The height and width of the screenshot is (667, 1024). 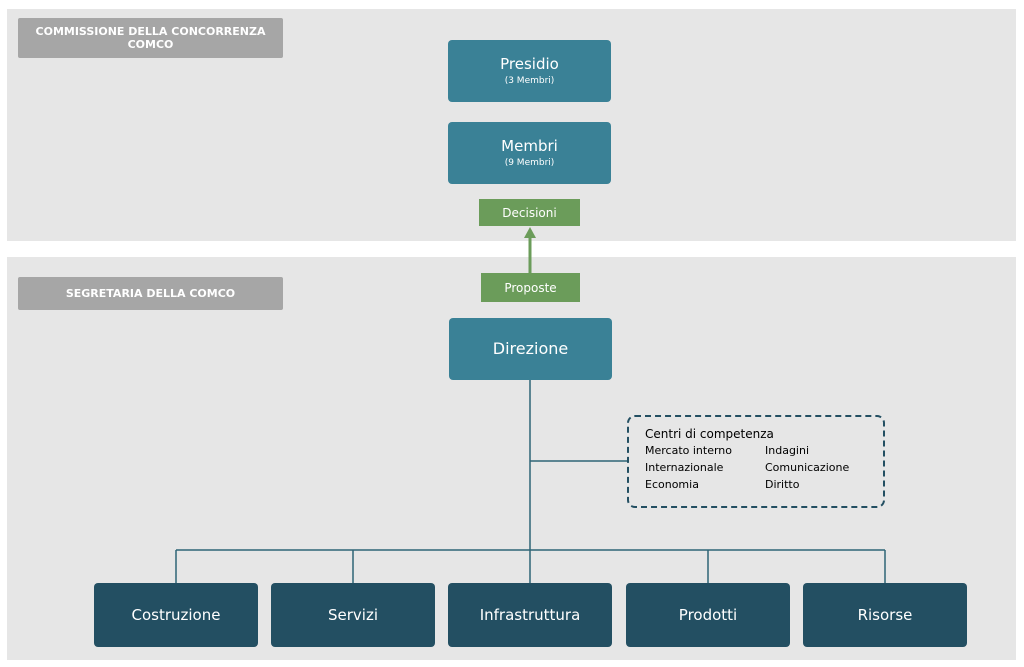 I want to click on department-servizi: Servizi, so click(x=353, y=615).